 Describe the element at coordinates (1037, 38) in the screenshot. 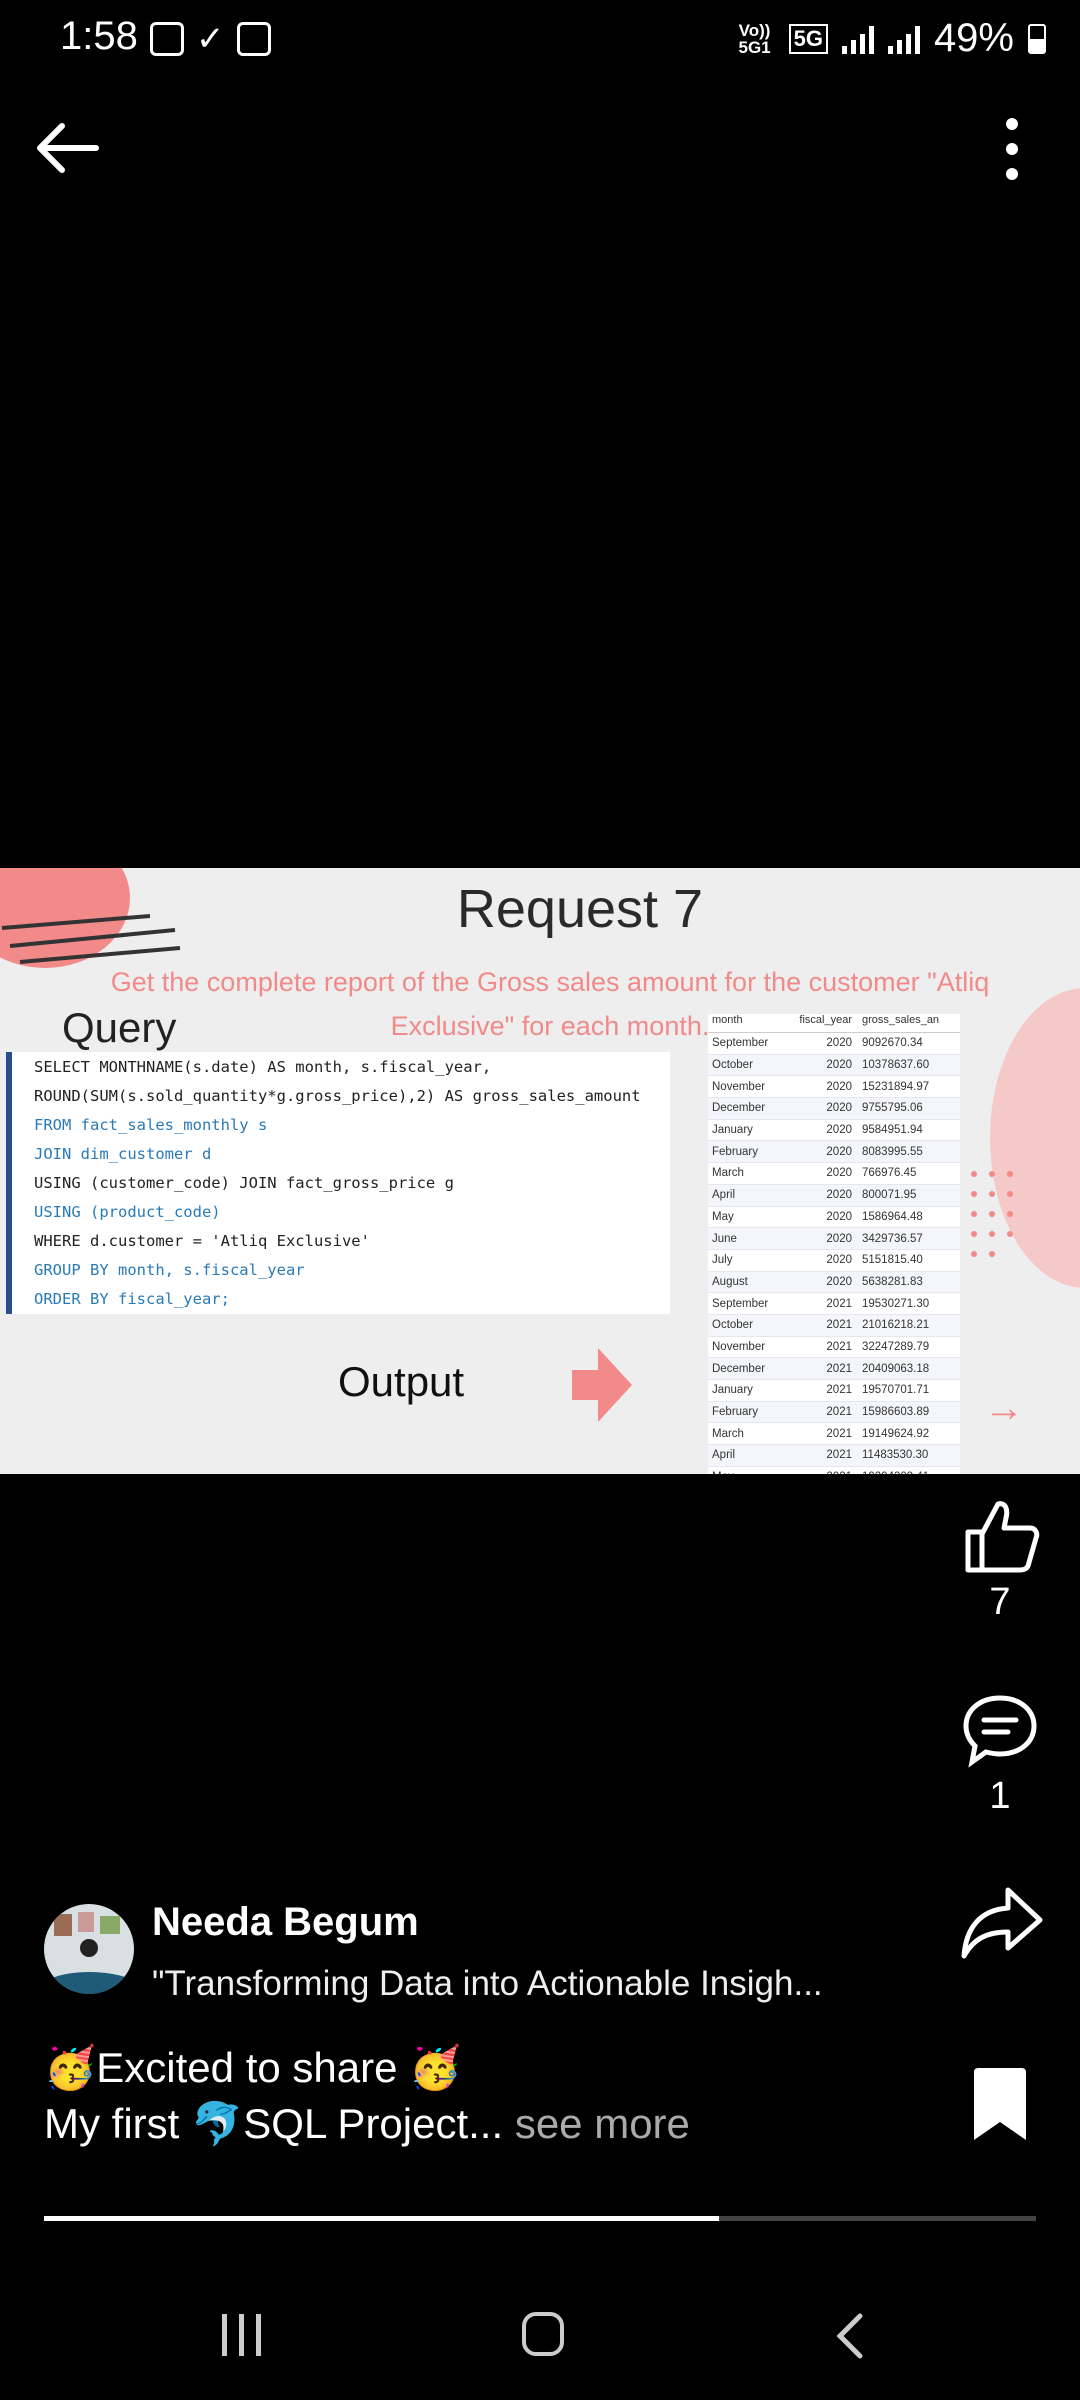

I see `battery-icon` at that location.